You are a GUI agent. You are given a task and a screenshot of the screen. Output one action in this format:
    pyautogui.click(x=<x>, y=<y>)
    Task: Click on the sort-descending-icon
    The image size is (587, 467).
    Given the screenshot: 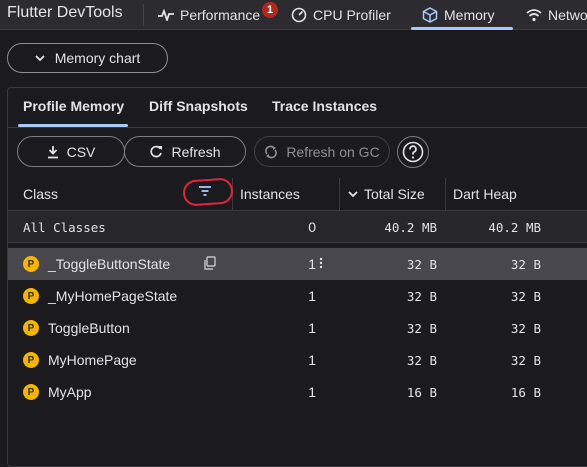 What is the action you would take?
    pyautogui.click(x=353, y=194)
    